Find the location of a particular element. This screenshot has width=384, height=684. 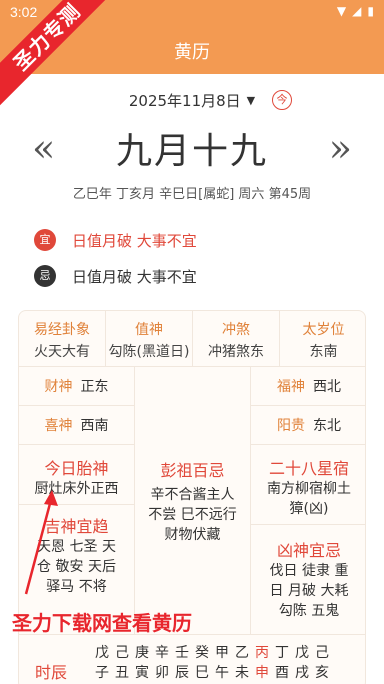

watermark-text: 圣力下载网查看黄历 is located at coordinates (102, 623).